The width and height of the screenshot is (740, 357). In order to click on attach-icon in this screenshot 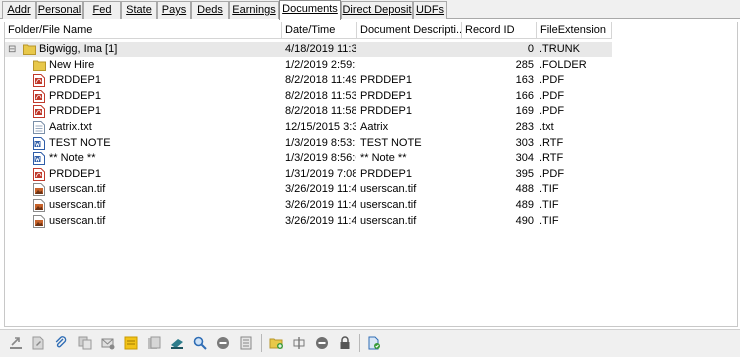, I will do `click(61, 342)`.